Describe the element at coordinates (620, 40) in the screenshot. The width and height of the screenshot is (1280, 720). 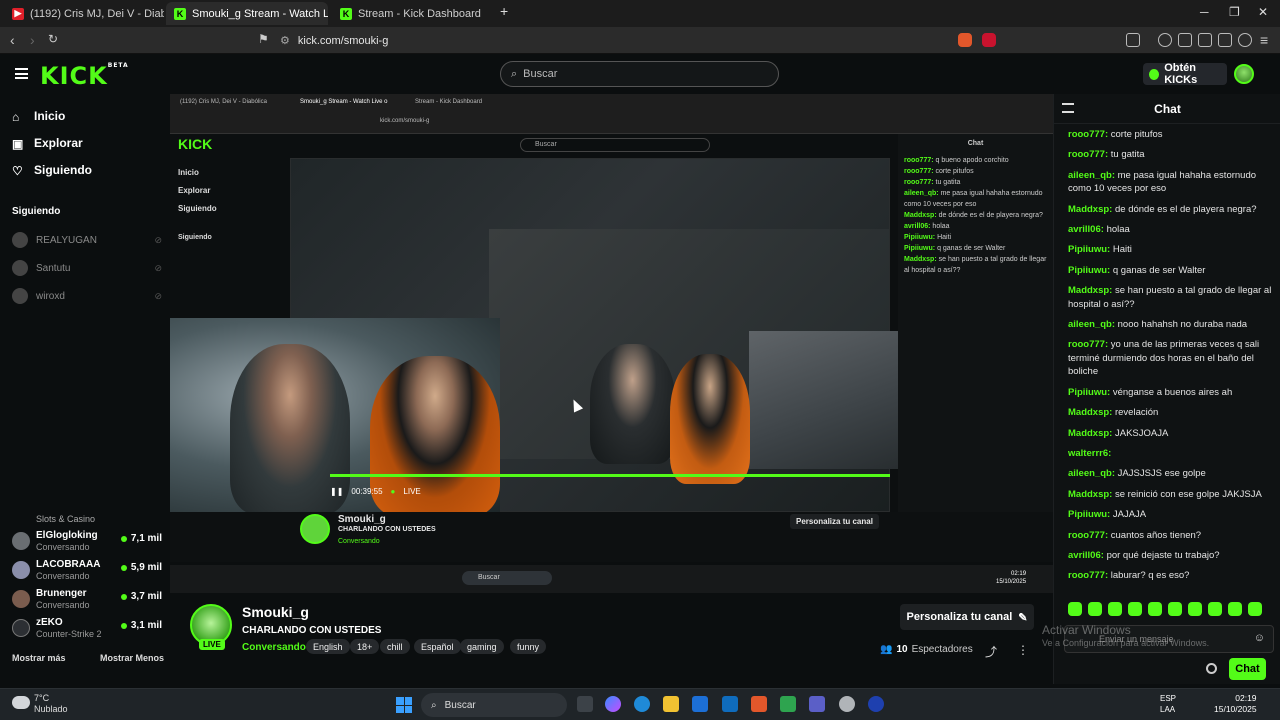
I see `url-field: ⚙ kick.com/smouki-g` at that location.